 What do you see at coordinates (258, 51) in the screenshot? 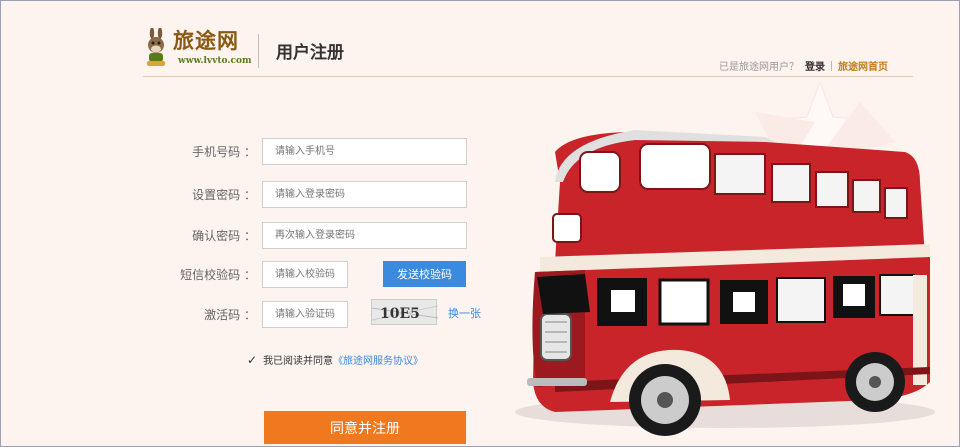
I see `header-divider` at bounding box center [258, 51].